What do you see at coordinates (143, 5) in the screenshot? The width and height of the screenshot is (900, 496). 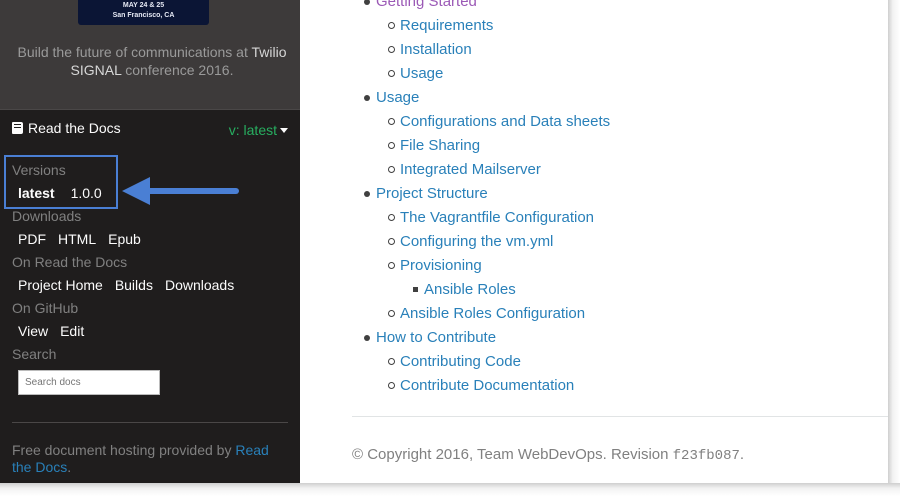 I see `promo-banner-date: MAY 24 & 25` at bounding box center [143, 5].